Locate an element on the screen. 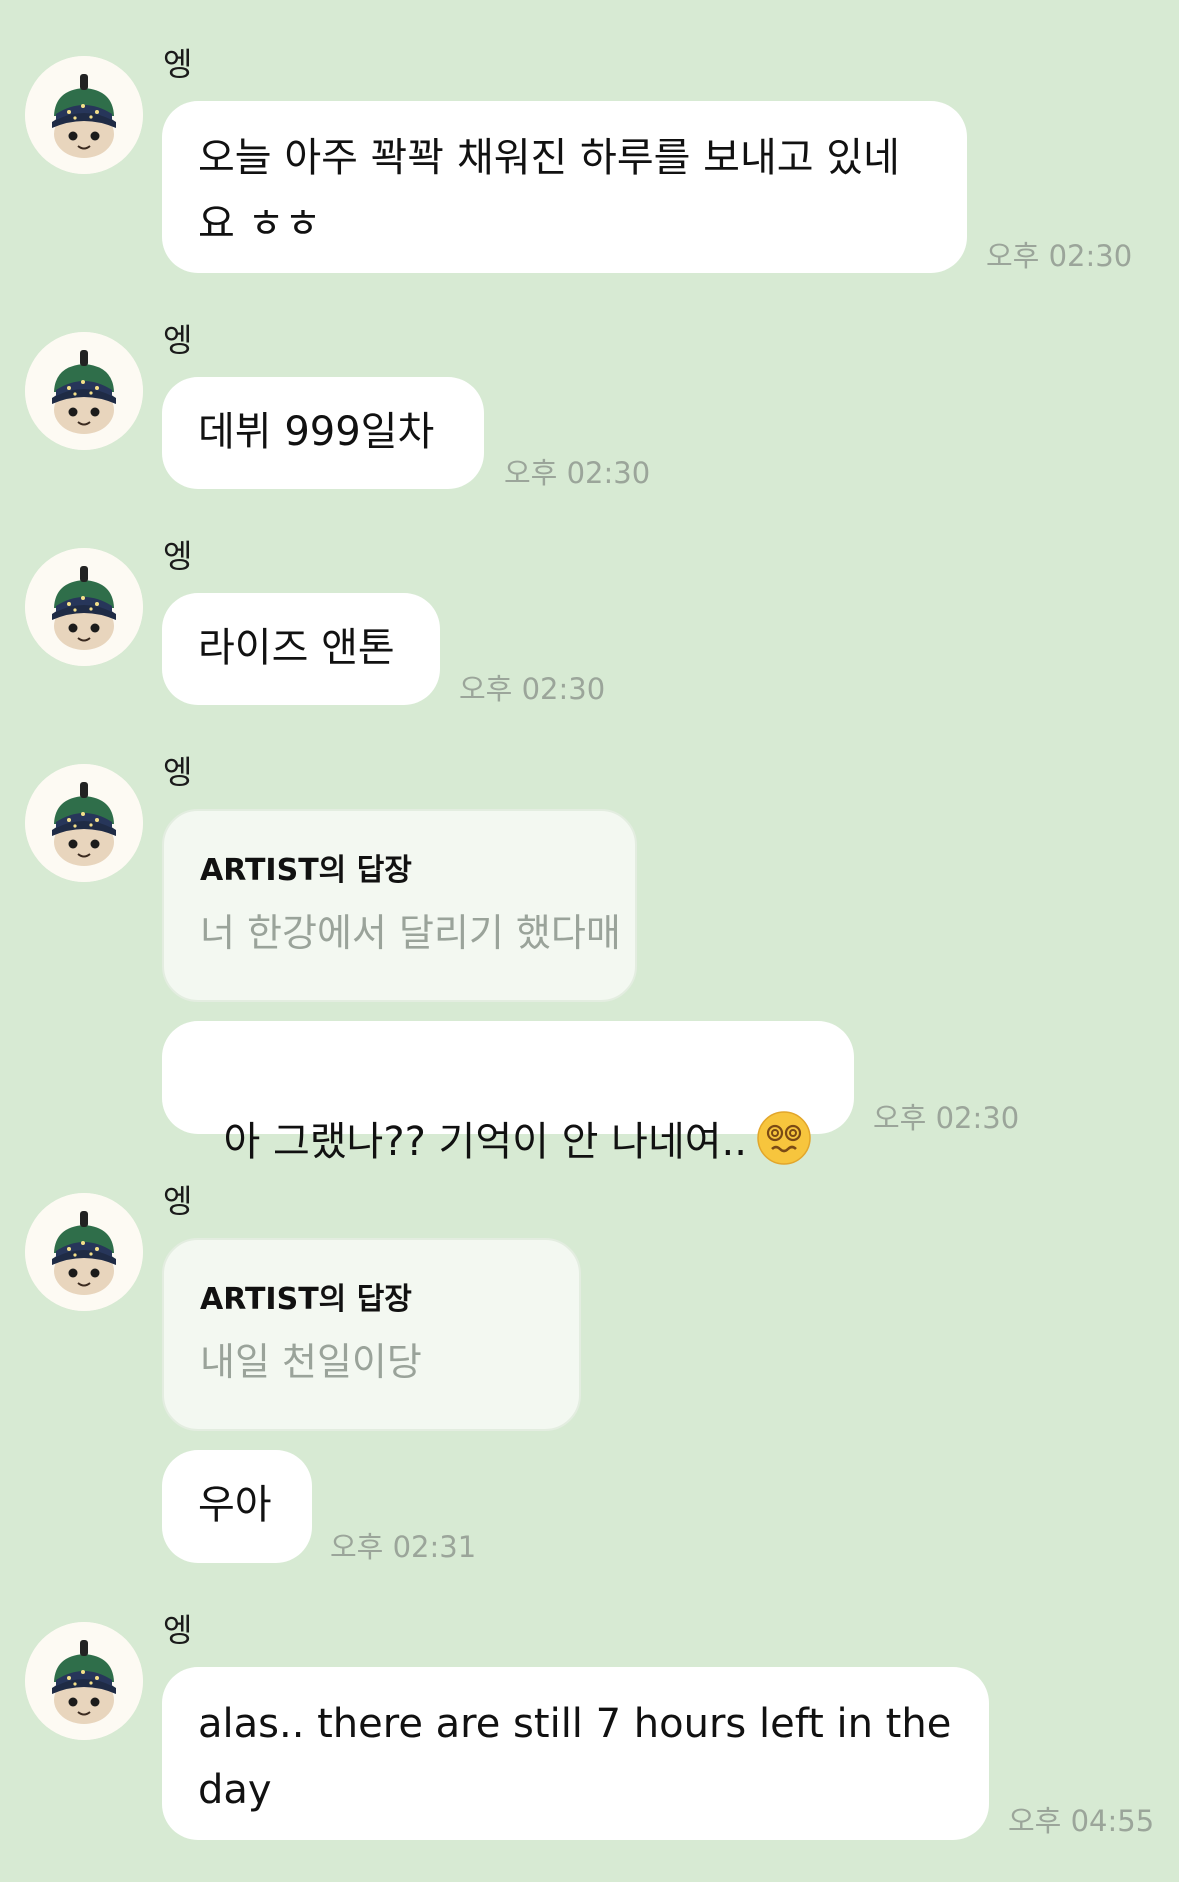  message-bubble: 오늘 아주 꽉꽉 채워진 하루를 보내고 있네 요 ㅎㅎ is located at coordinates (564, 187).